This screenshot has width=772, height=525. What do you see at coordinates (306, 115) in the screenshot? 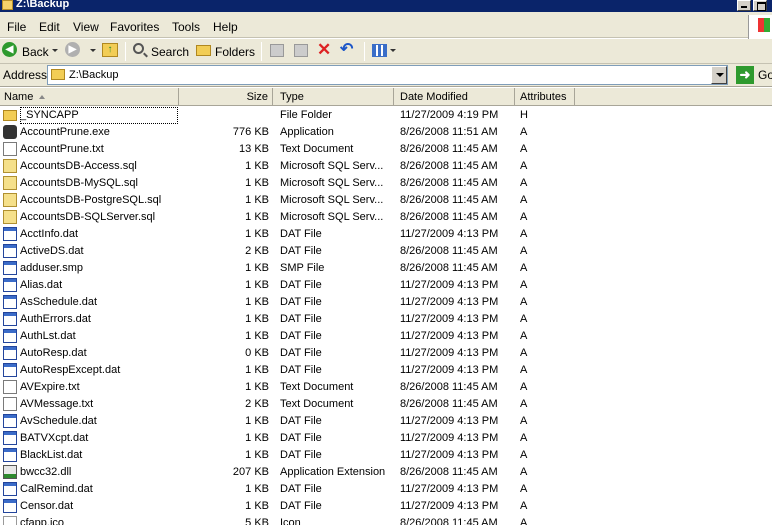
I see `file-type: File Folder` at bounding box center [306, 115].